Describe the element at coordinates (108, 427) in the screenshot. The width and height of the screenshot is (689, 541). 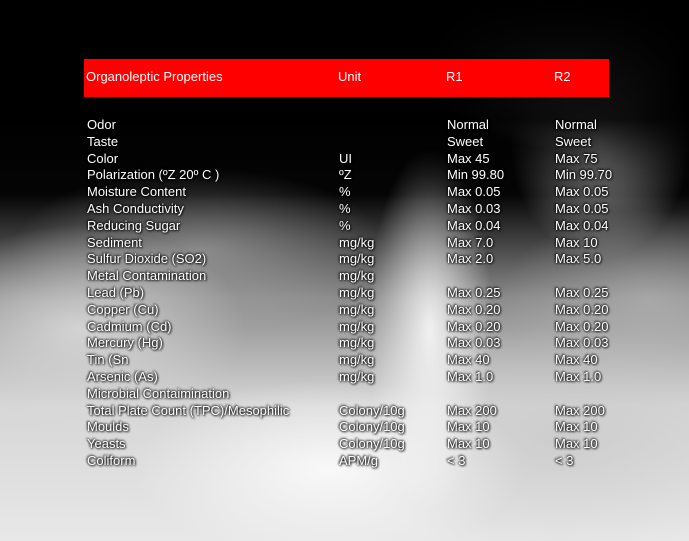
I see `cell-property: Moulds` at that location.